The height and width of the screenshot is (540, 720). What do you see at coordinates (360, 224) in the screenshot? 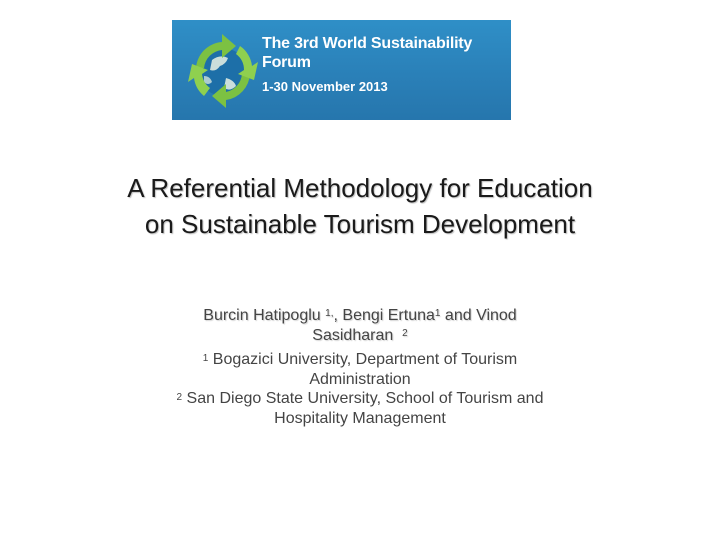
I see `title-line2: on Sustainable Tourism Development` at bounding box center [360, 224].